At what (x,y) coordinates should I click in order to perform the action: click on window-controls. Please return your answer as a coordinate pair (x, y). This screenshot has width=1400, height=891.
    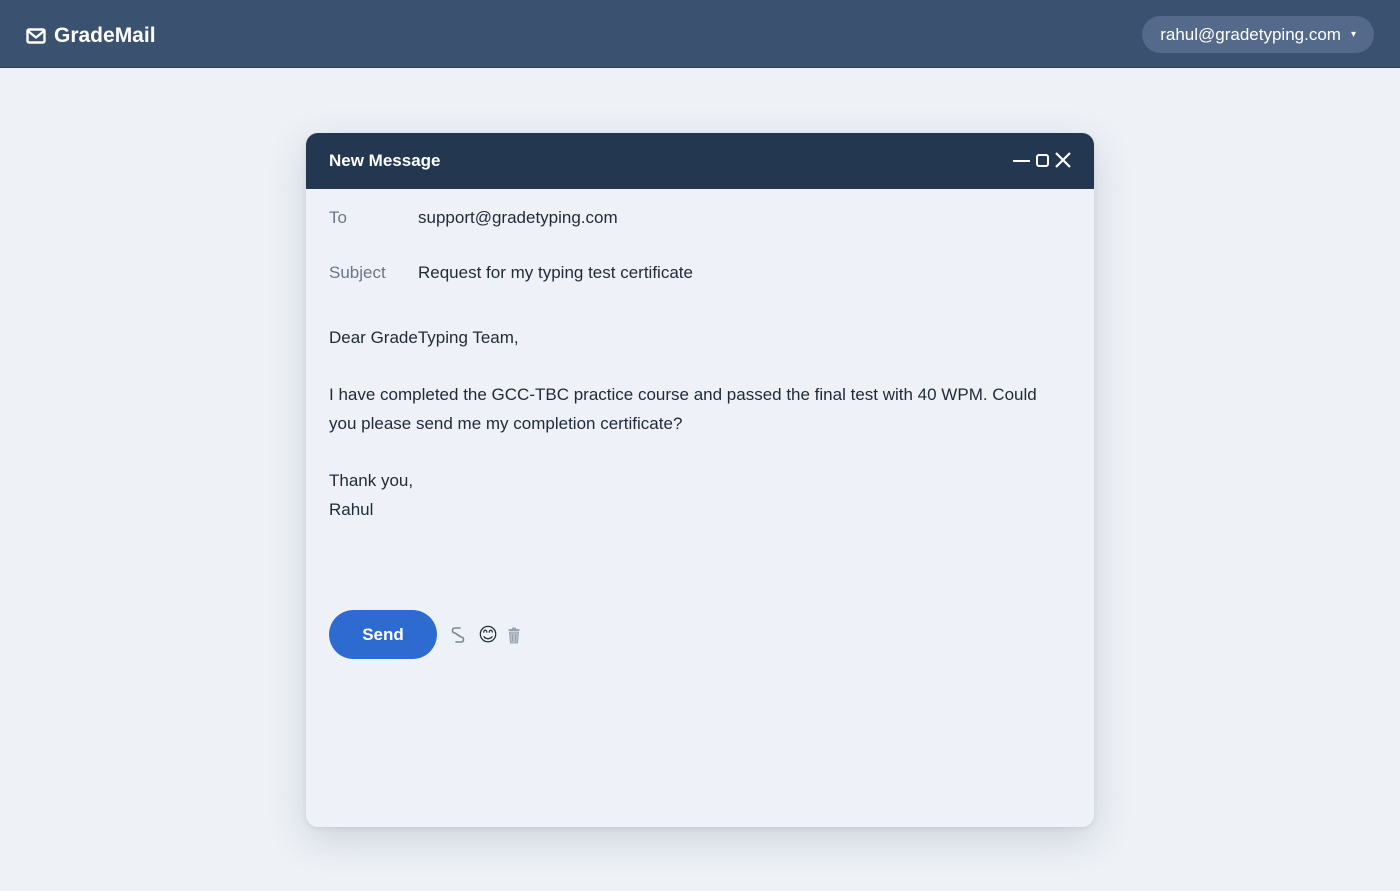
    Looking at the image, I should click on (1042, 162).